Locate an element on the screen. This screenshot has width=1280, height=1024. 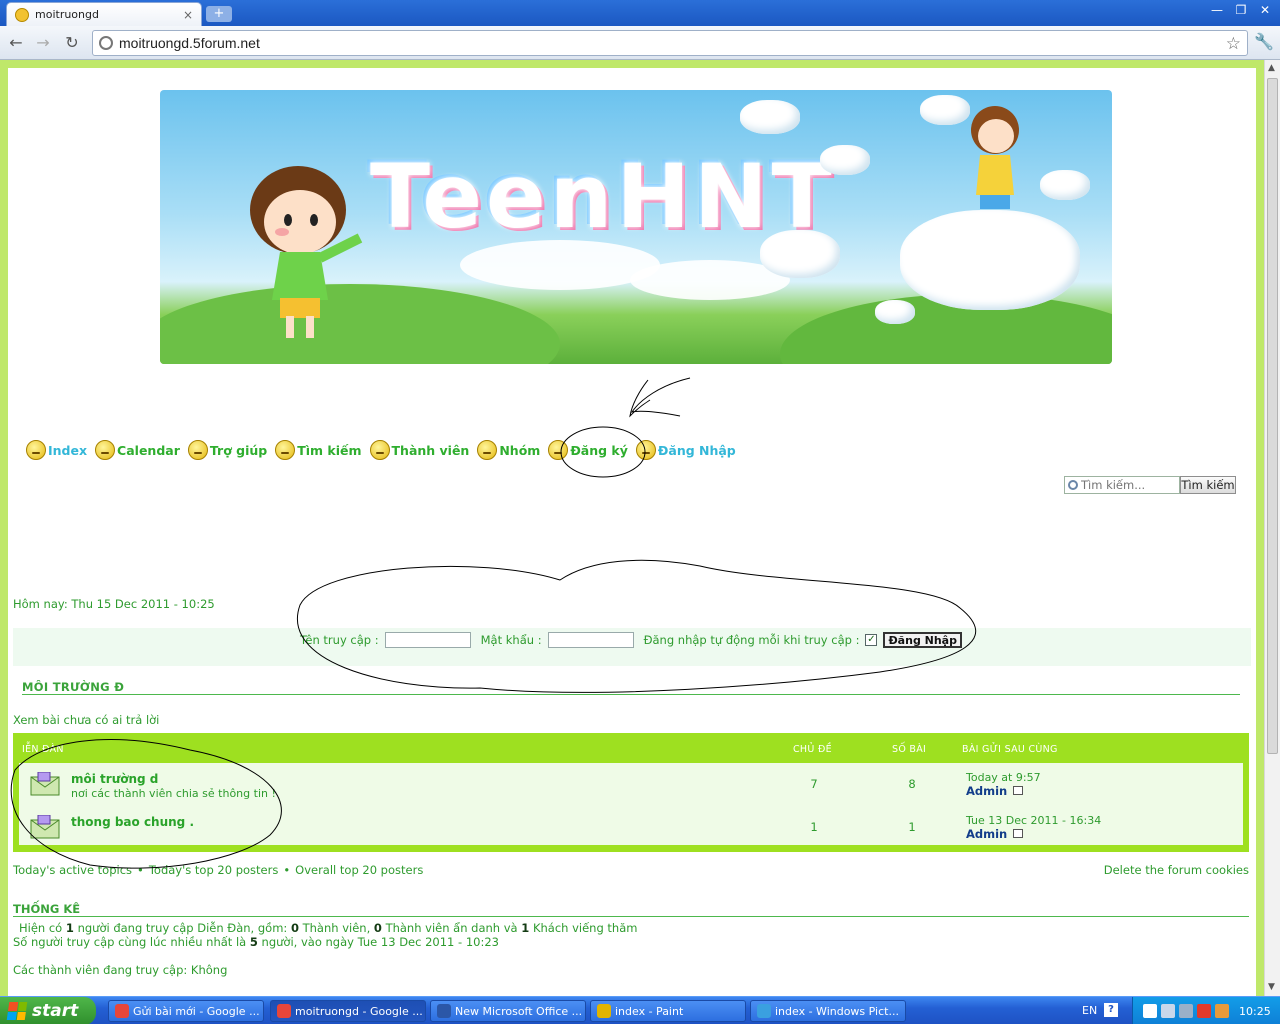
nav-members-label: Thành viên is located at coordinates (430, 450).